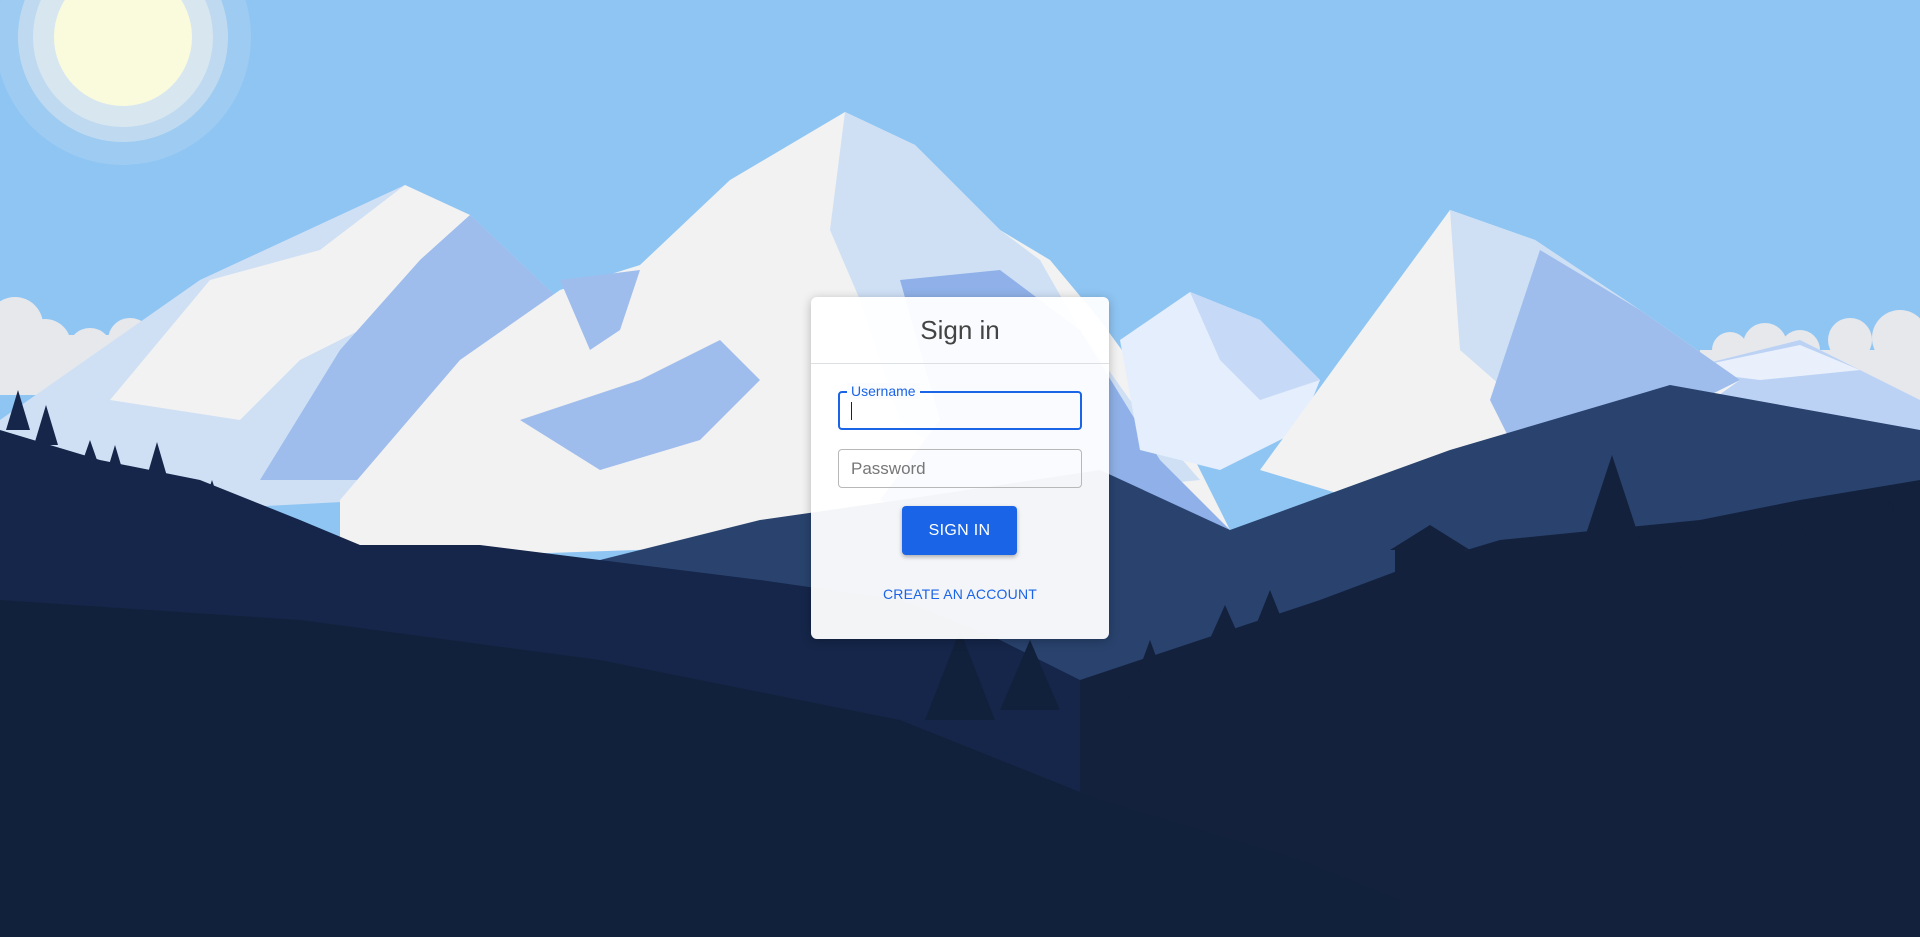 The width and height of the screenshot is (1920, 937). Describe the element at coordinates (959, 530) in the screenshot. I see `sign-in-button: SIGN IN` at that location.